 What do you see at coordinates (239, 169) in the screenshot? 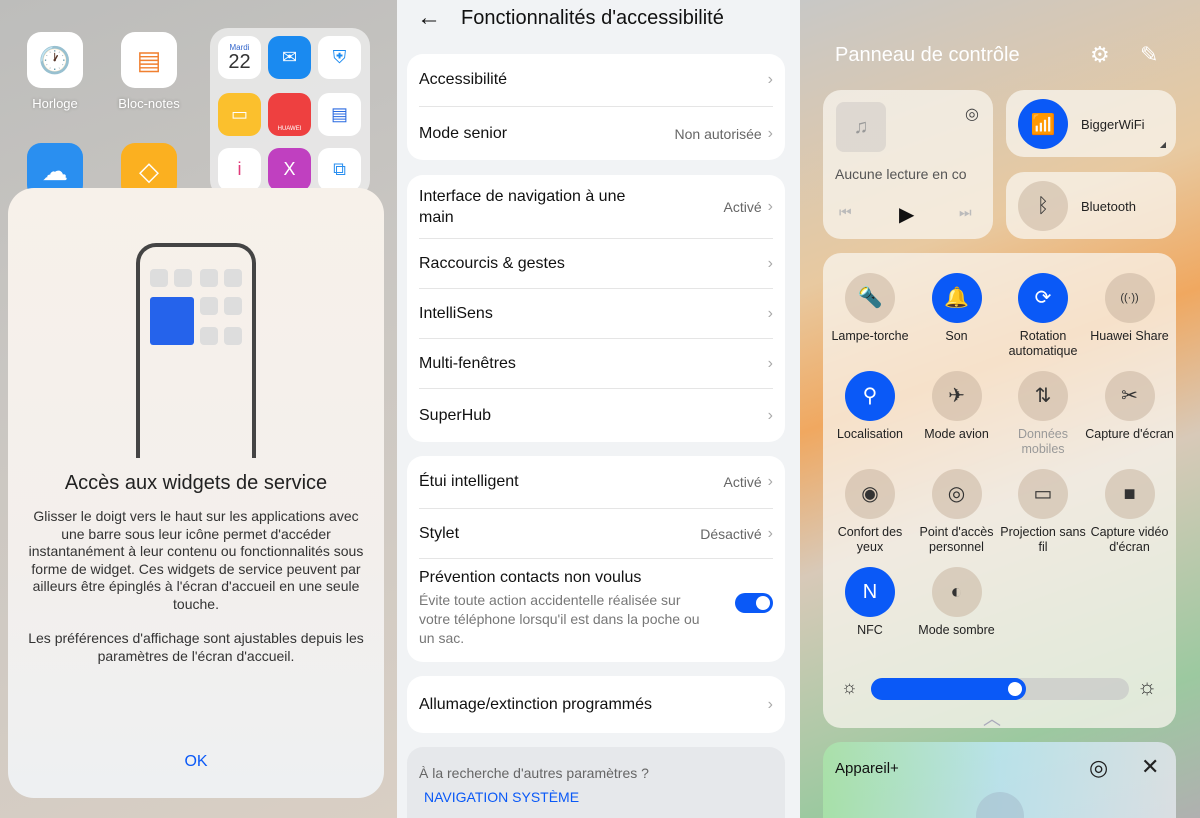
I see `tips-icon: i` at bounding box center [239, 169].